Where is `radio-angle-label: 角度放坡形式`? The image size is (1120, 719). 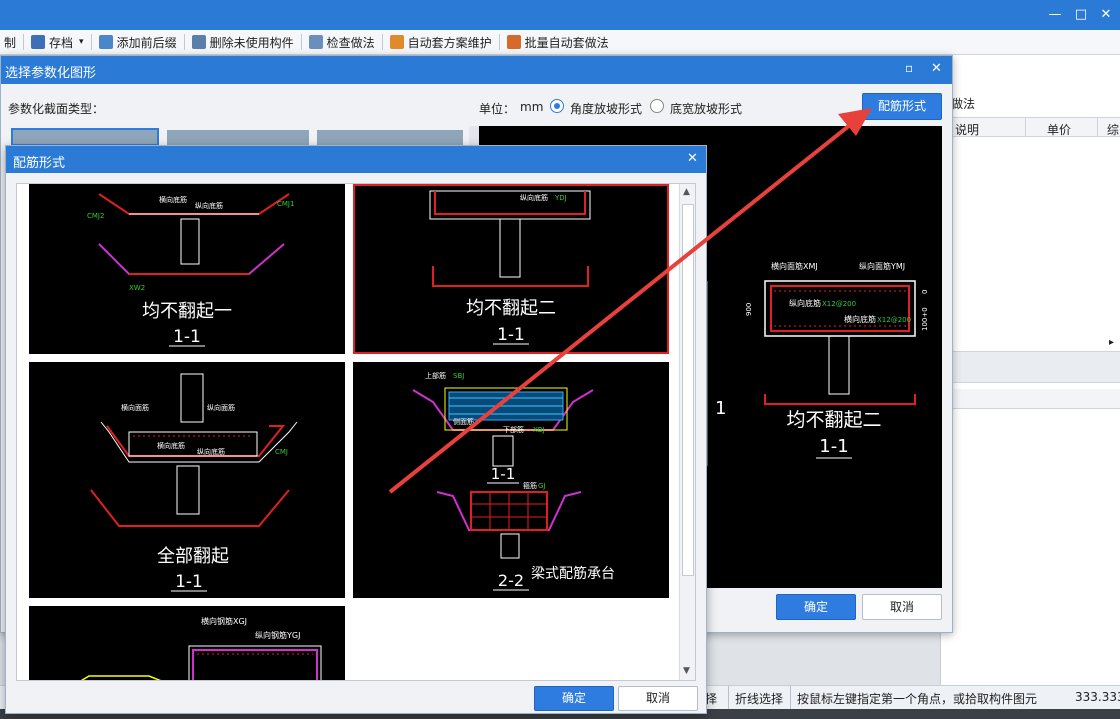
radio-angle-label: 角度放坡形式 is located at coordinates (606, 108).